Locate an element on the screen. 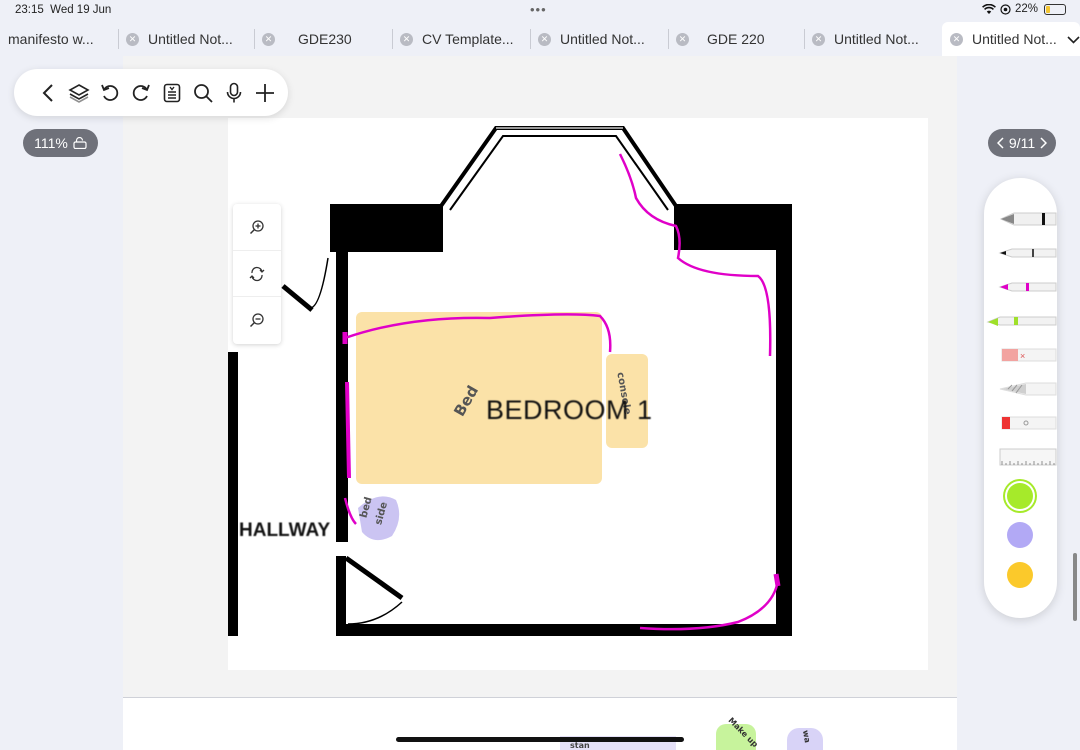 This screenshot has width=1080, height=750. pink-pen-tool is located at coordinates (1020, 287).